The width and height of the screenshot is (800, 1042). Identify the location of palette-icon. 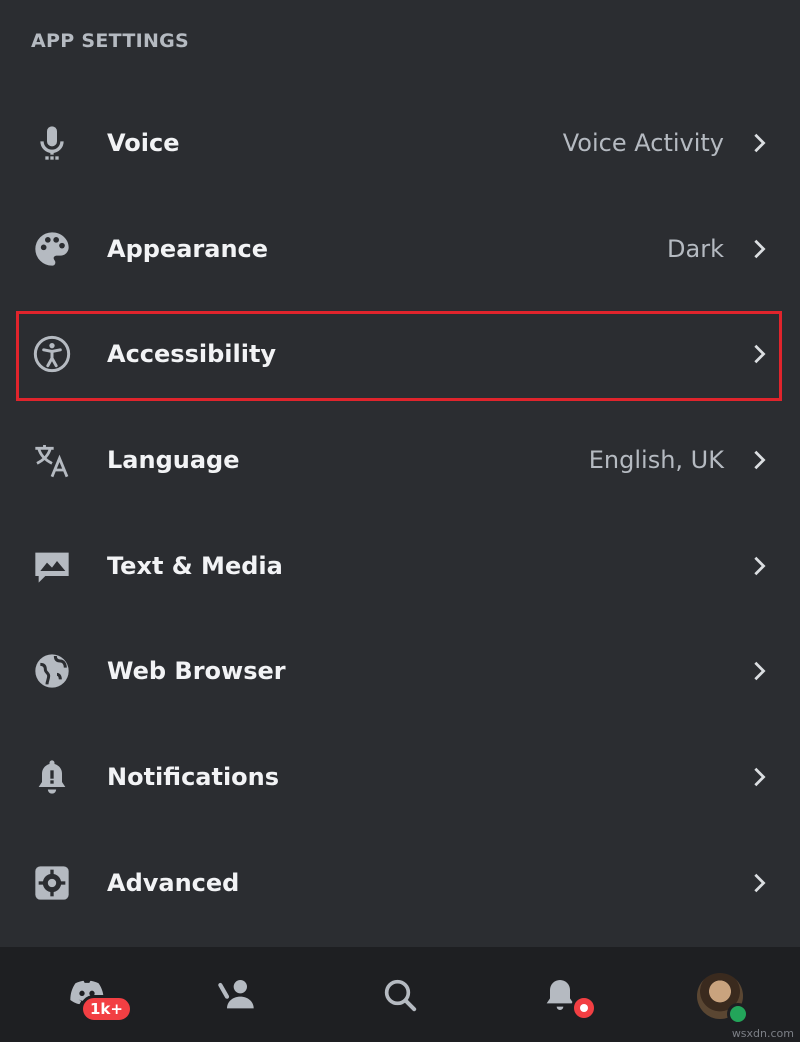
(52, 249).